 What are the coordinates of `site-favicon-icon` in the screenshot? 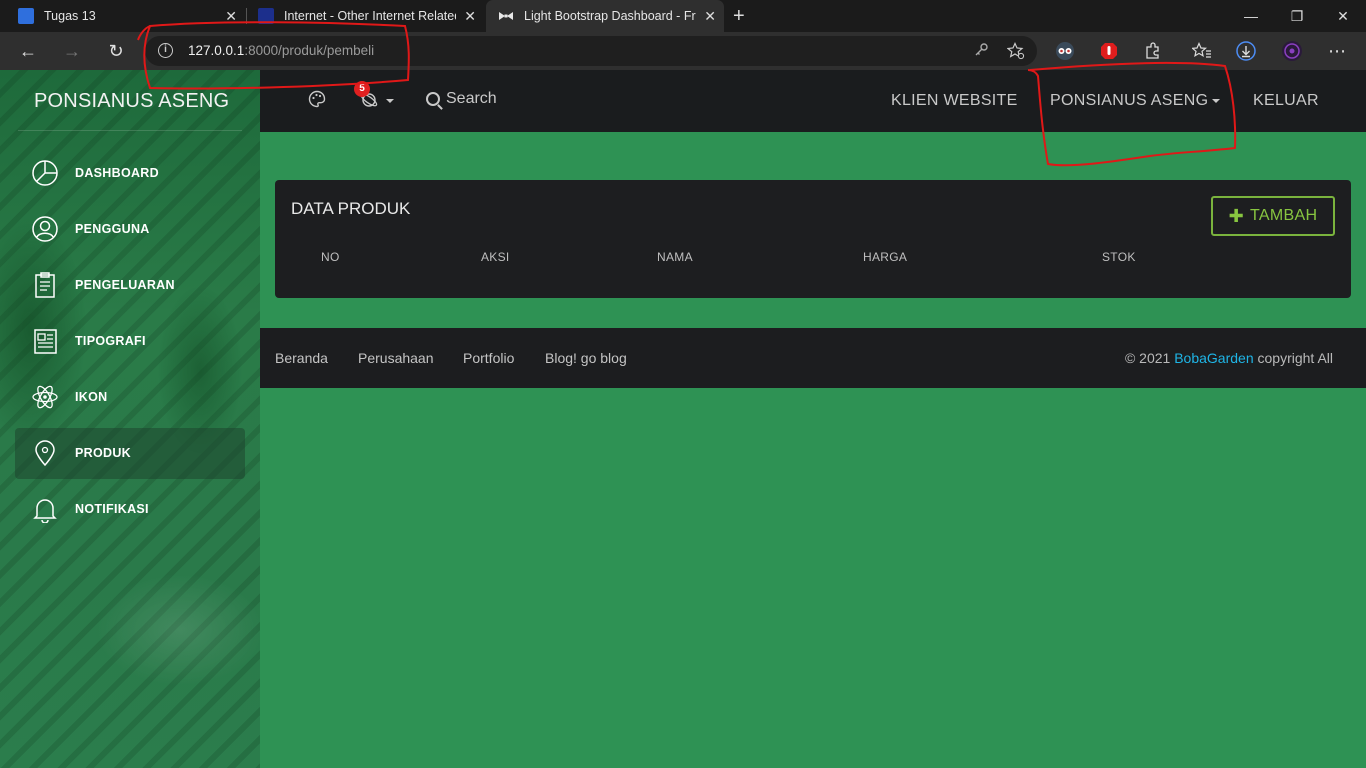 It's located at (266, 16).